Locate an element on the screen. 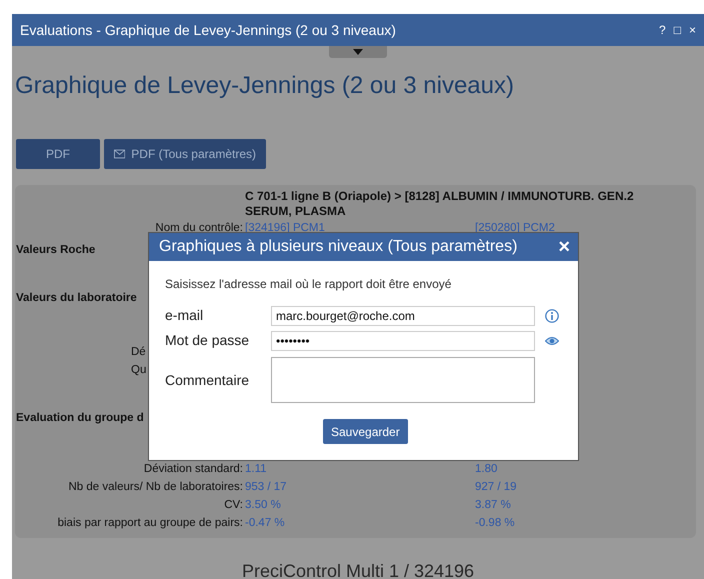 The width and height of the screenshot is (704, 579). password-field: •••••••• is located at coordinates (403, 340).